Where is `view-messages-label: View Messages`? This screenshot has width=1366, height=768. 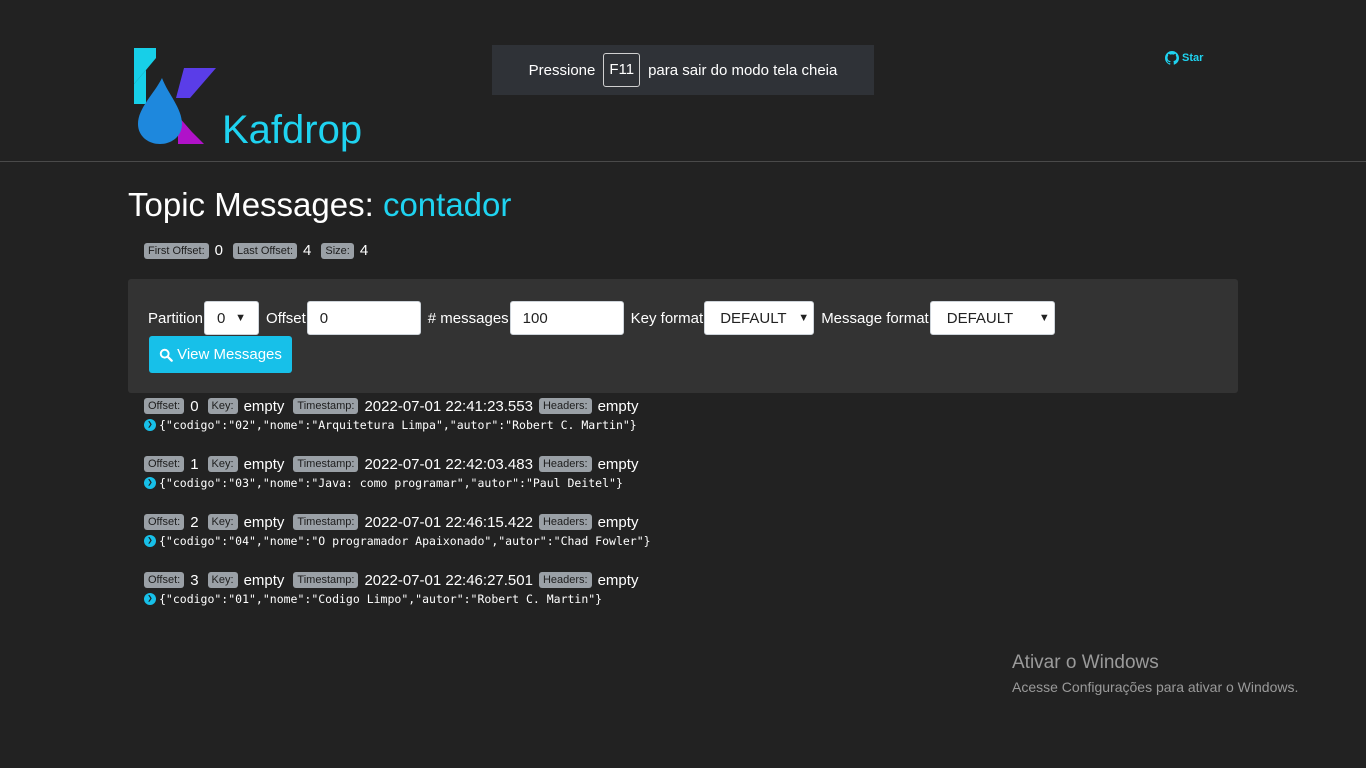 view-messages-label: View Messages is located at coordinates (229, 354).